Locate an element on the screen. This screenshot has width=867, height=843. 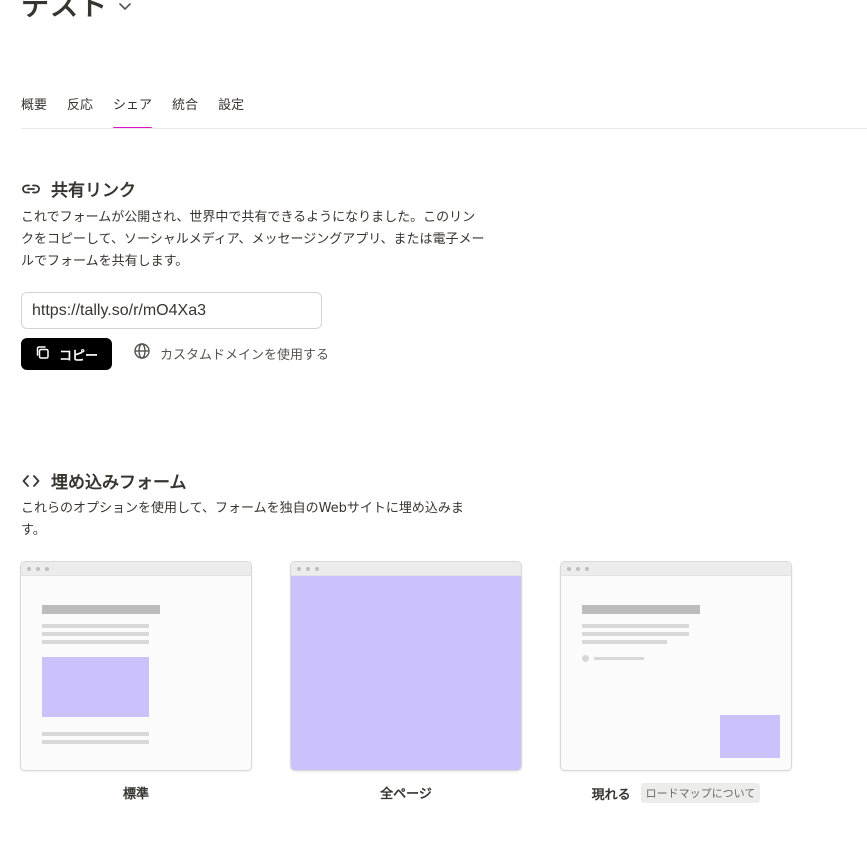
tab-integrations: 統合 is located at coordinates (185, 112).